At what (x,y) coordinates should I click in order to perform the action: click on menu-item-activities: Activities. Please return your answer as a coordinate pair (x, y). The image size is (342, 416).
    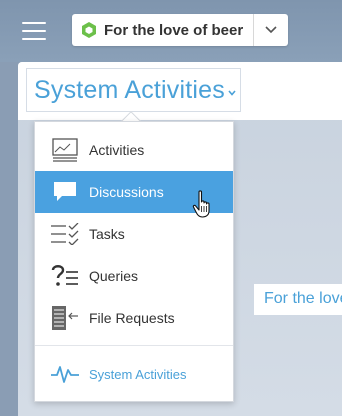
    Looking at the image, I should click on (134, 150).